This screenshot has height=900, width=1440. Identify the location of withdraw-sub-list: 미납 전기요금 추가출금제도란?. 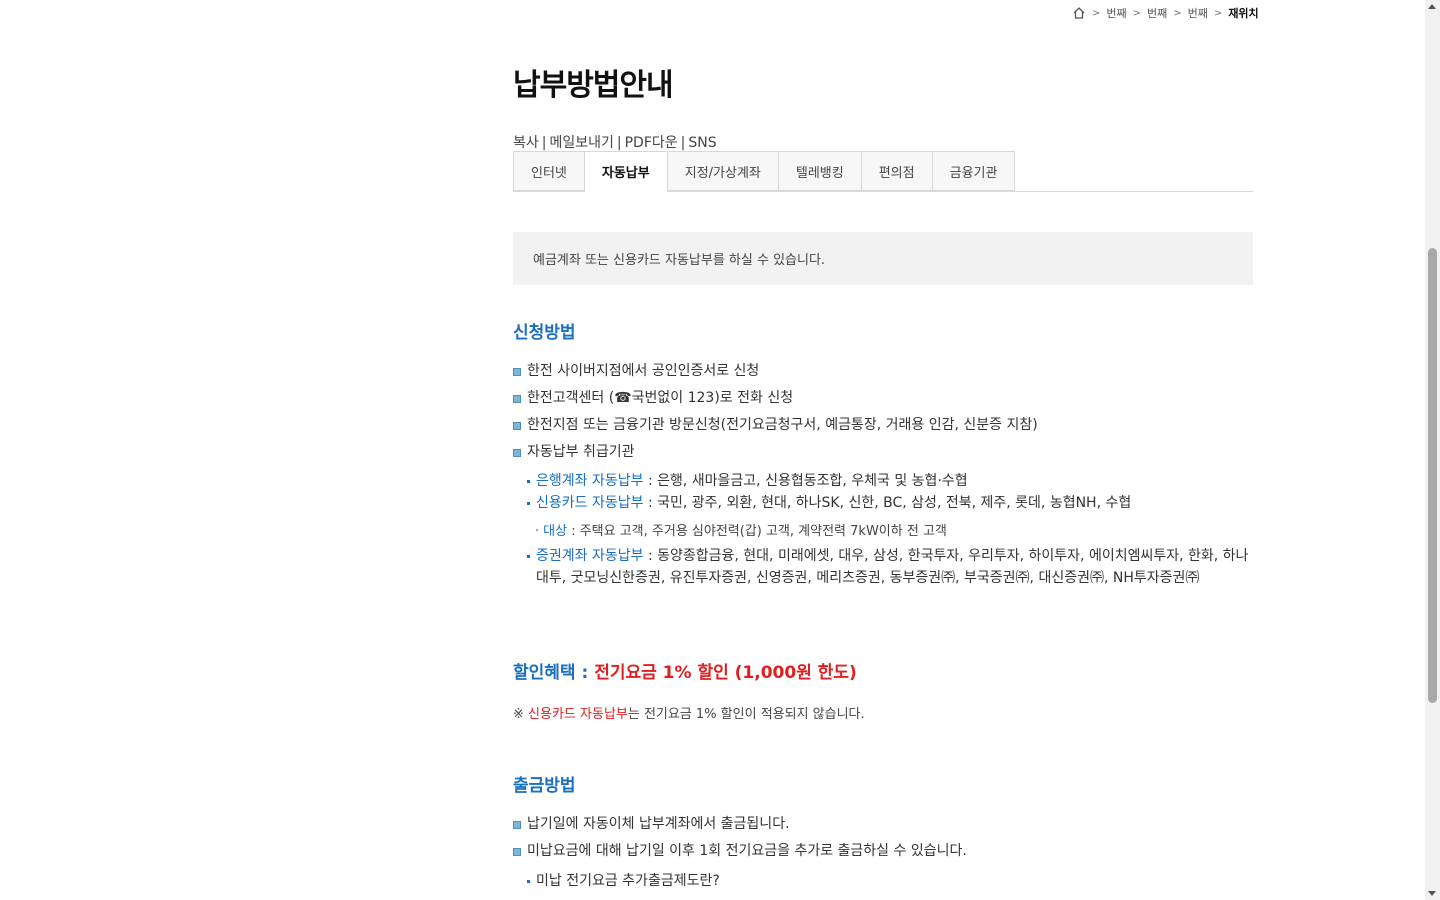
(890, 881).